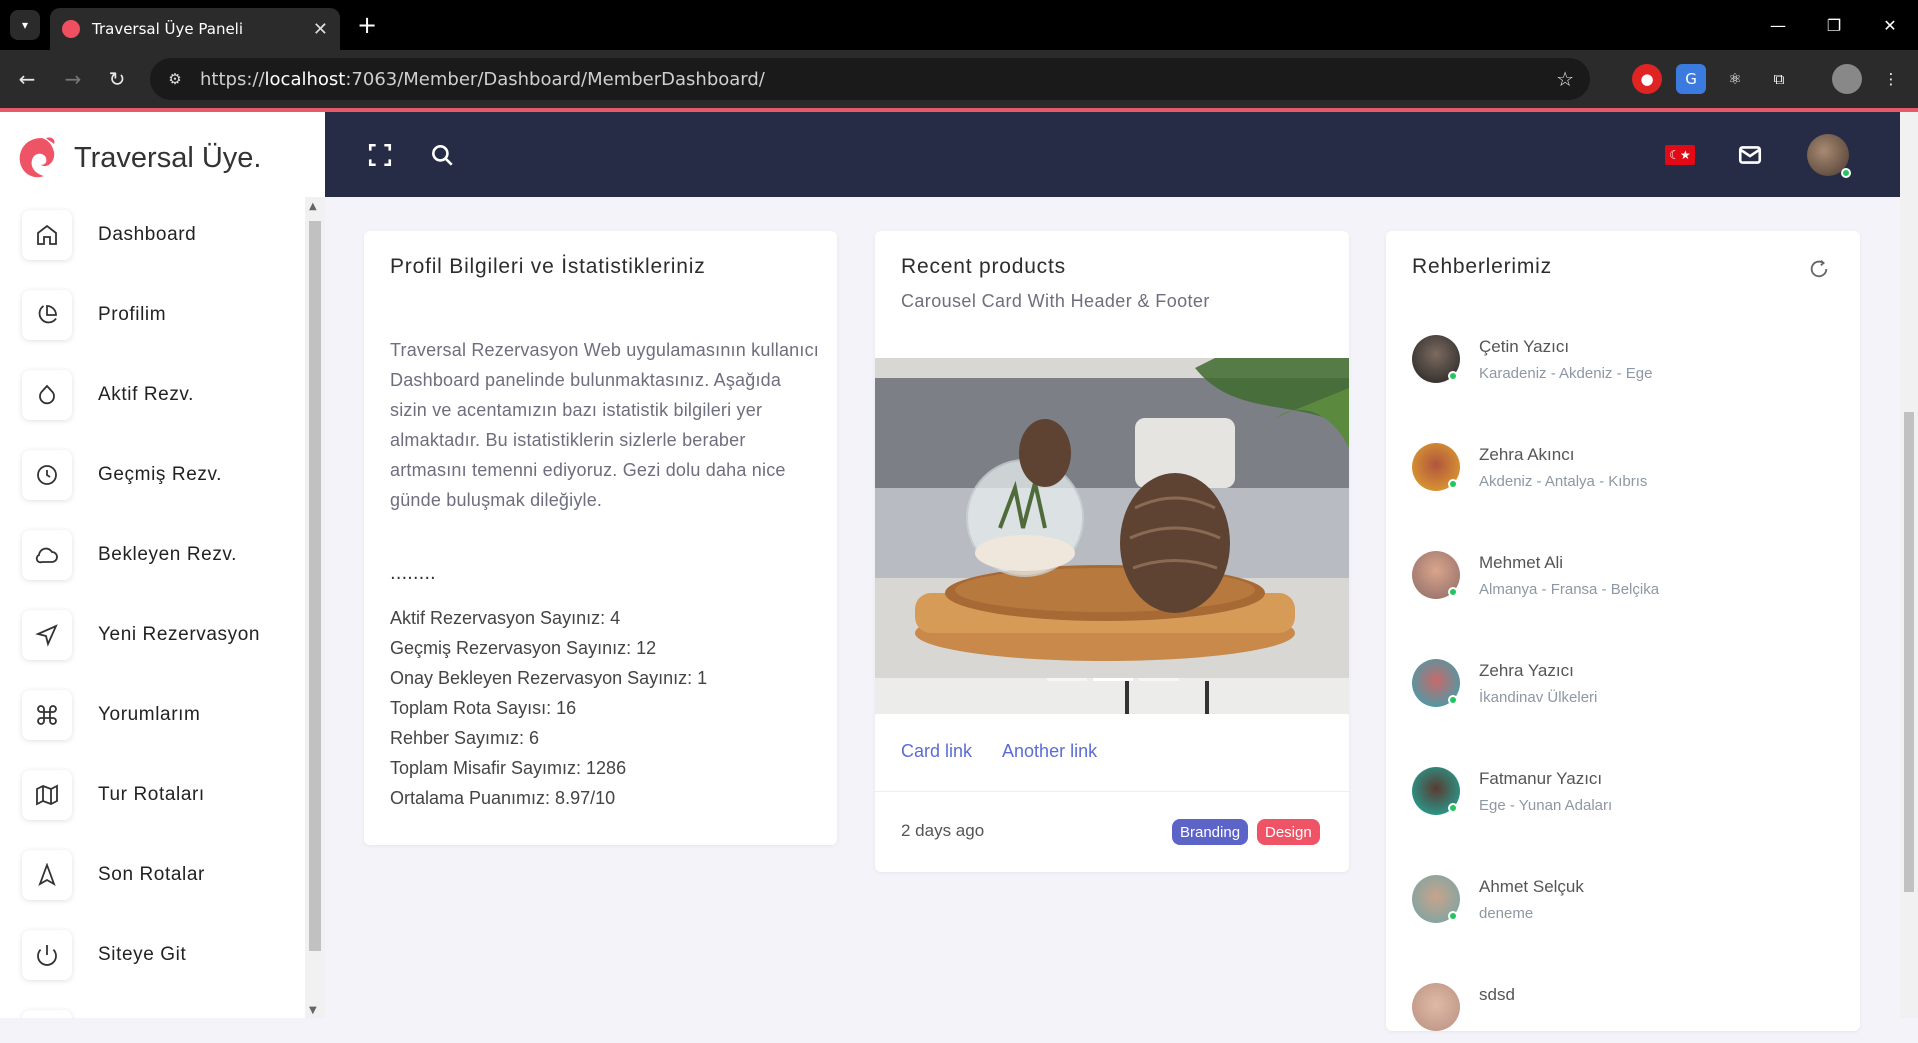  I want to click on carousel-image, so click(1112, 536).